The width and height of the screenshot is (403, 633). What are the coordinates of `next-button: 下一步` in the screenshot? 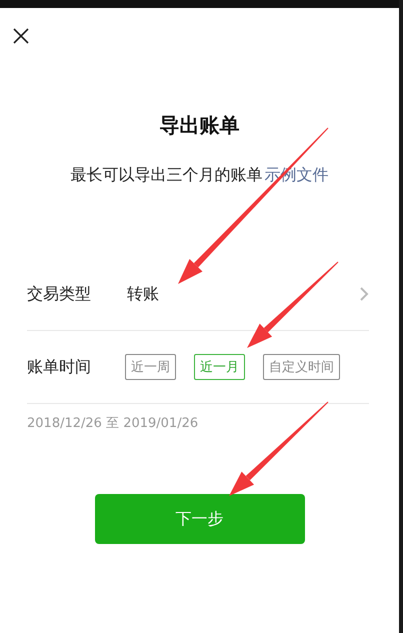 It's located at (199, 519).